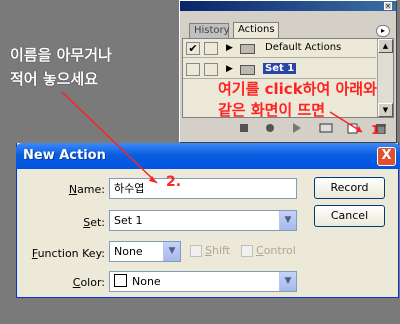 Image resolution: width=400 pixels, height=324 pixels. What do you see at coordinates (326, 128) in the screenshot?
I see `new-set-icon` at bounding box center [326, 128].